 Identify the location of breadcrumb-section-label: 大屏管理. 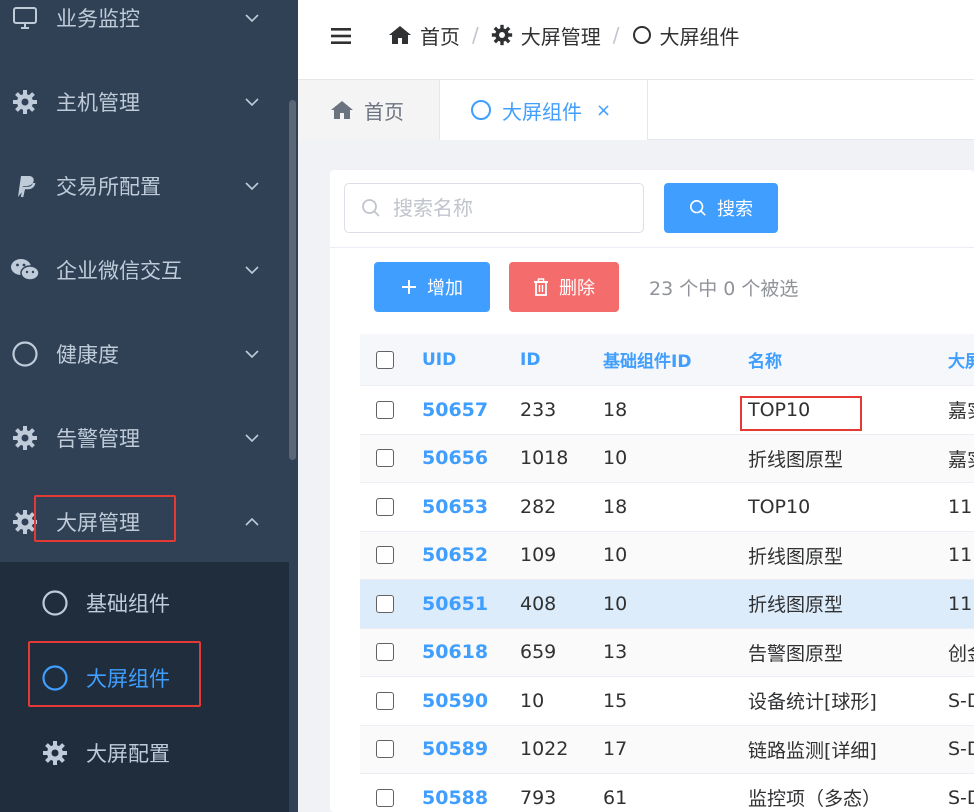
(560, 36).